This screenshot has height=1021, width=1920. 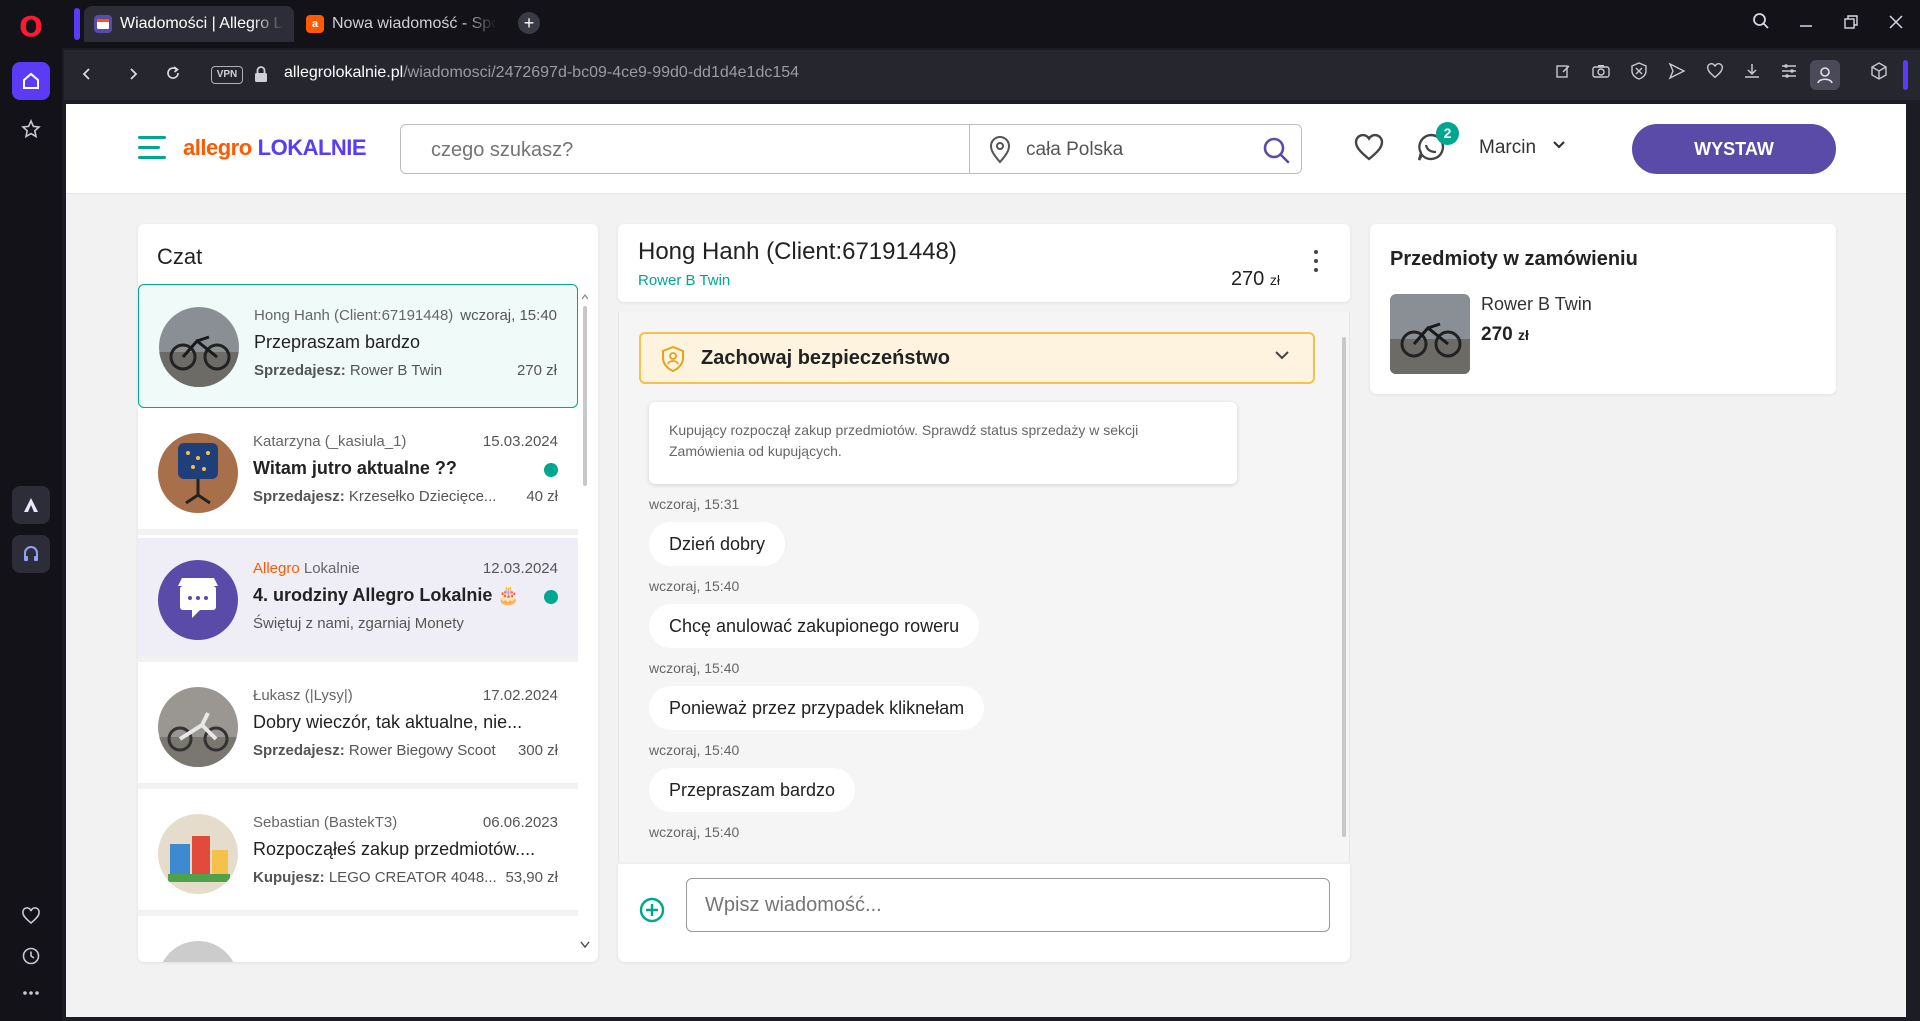 What do you see at coordinates (31, 956) in the screenshot?
I see `history-icon` at bounding box center [31, 956].